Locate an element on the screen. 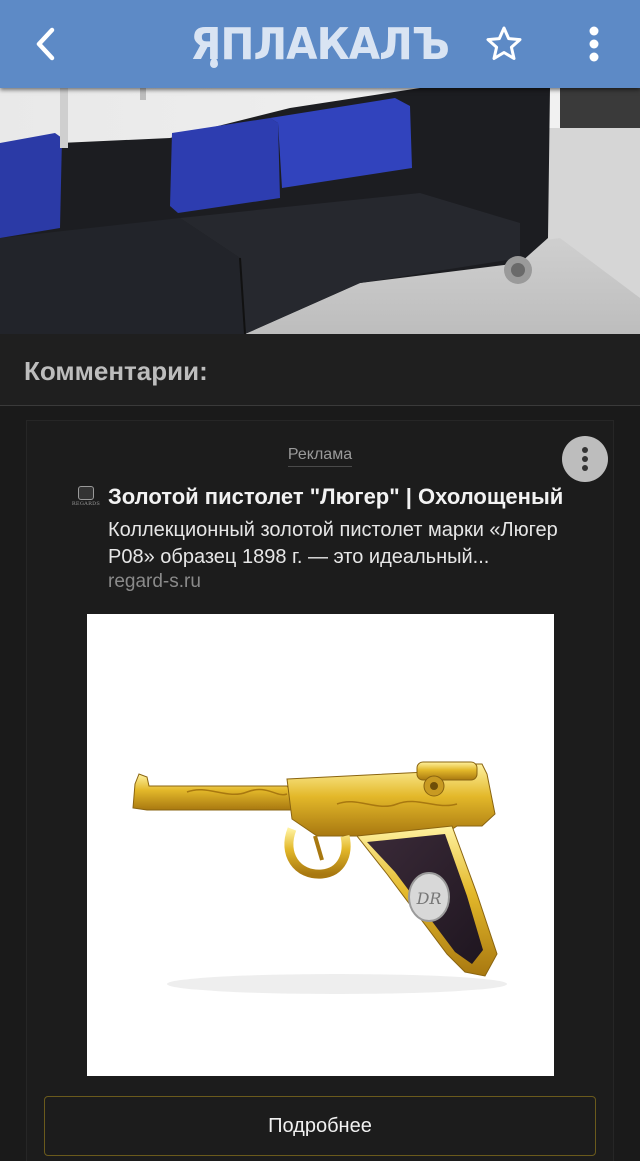 Image resolution: width=640 pixels, height=1161 pixels. overflow-menu-button is located at coordinates (594, 44).